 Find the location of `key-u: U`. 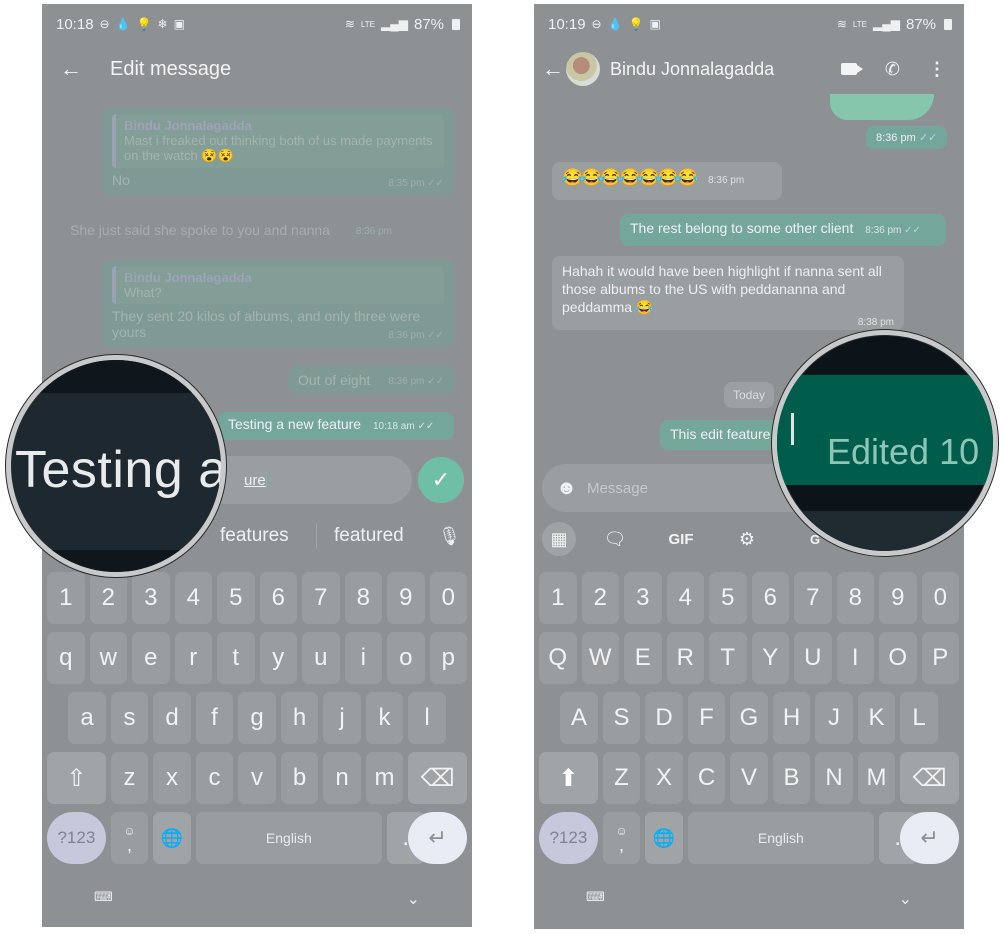

key-u: U is located at coordinates (813, 658).